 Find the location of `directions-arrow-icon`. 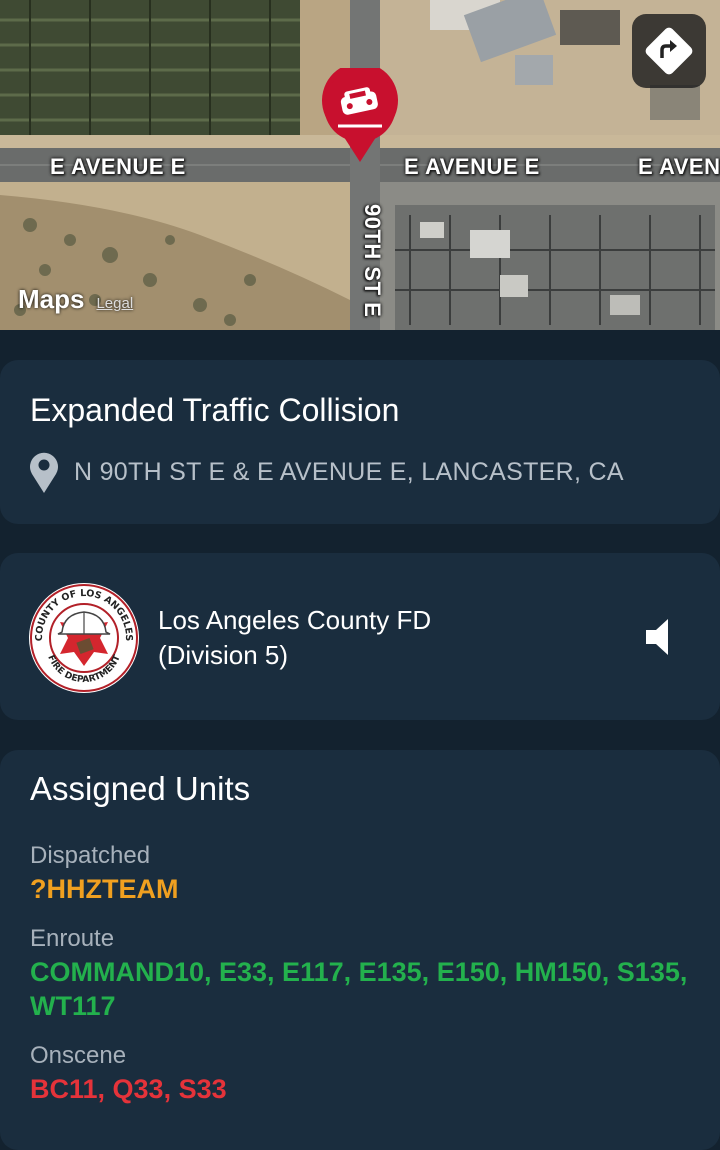

directions-arrow-icon is located at coordinates (669, 51).